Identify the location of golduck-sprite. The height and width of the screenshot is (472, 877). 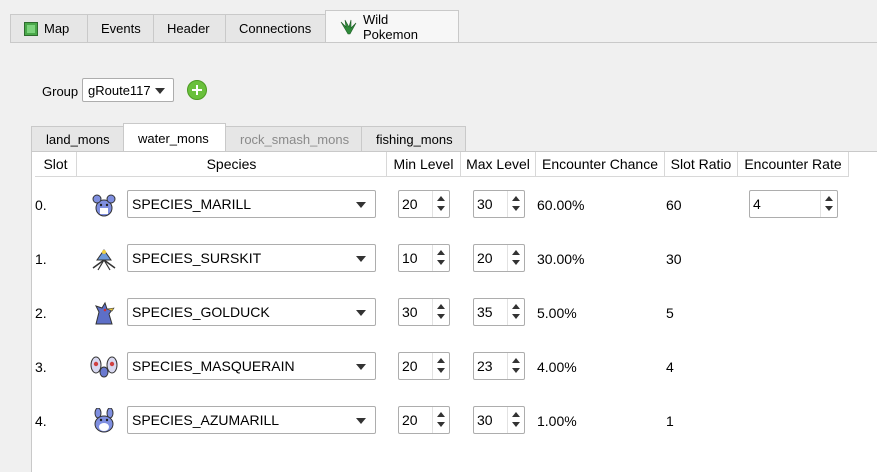
(105, 313).